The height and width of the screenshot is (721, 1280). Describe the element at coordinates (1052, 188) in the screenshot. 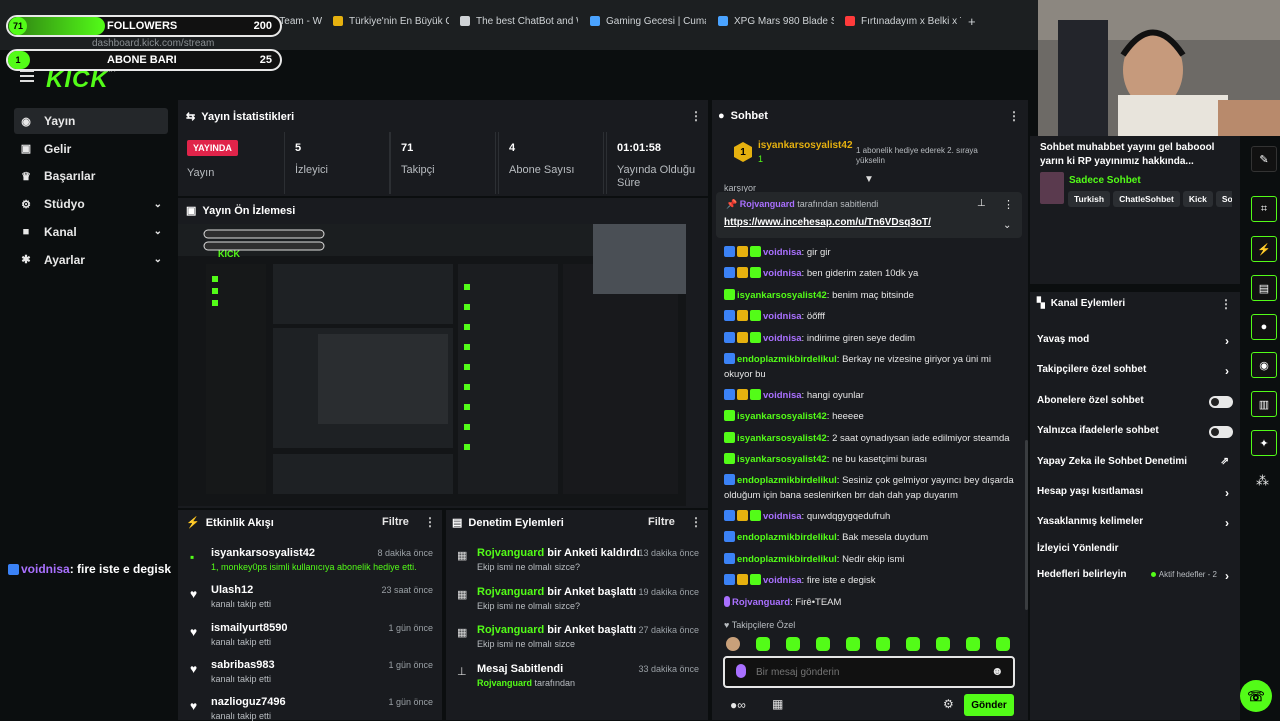

I see `category-thumbnail` at that location.